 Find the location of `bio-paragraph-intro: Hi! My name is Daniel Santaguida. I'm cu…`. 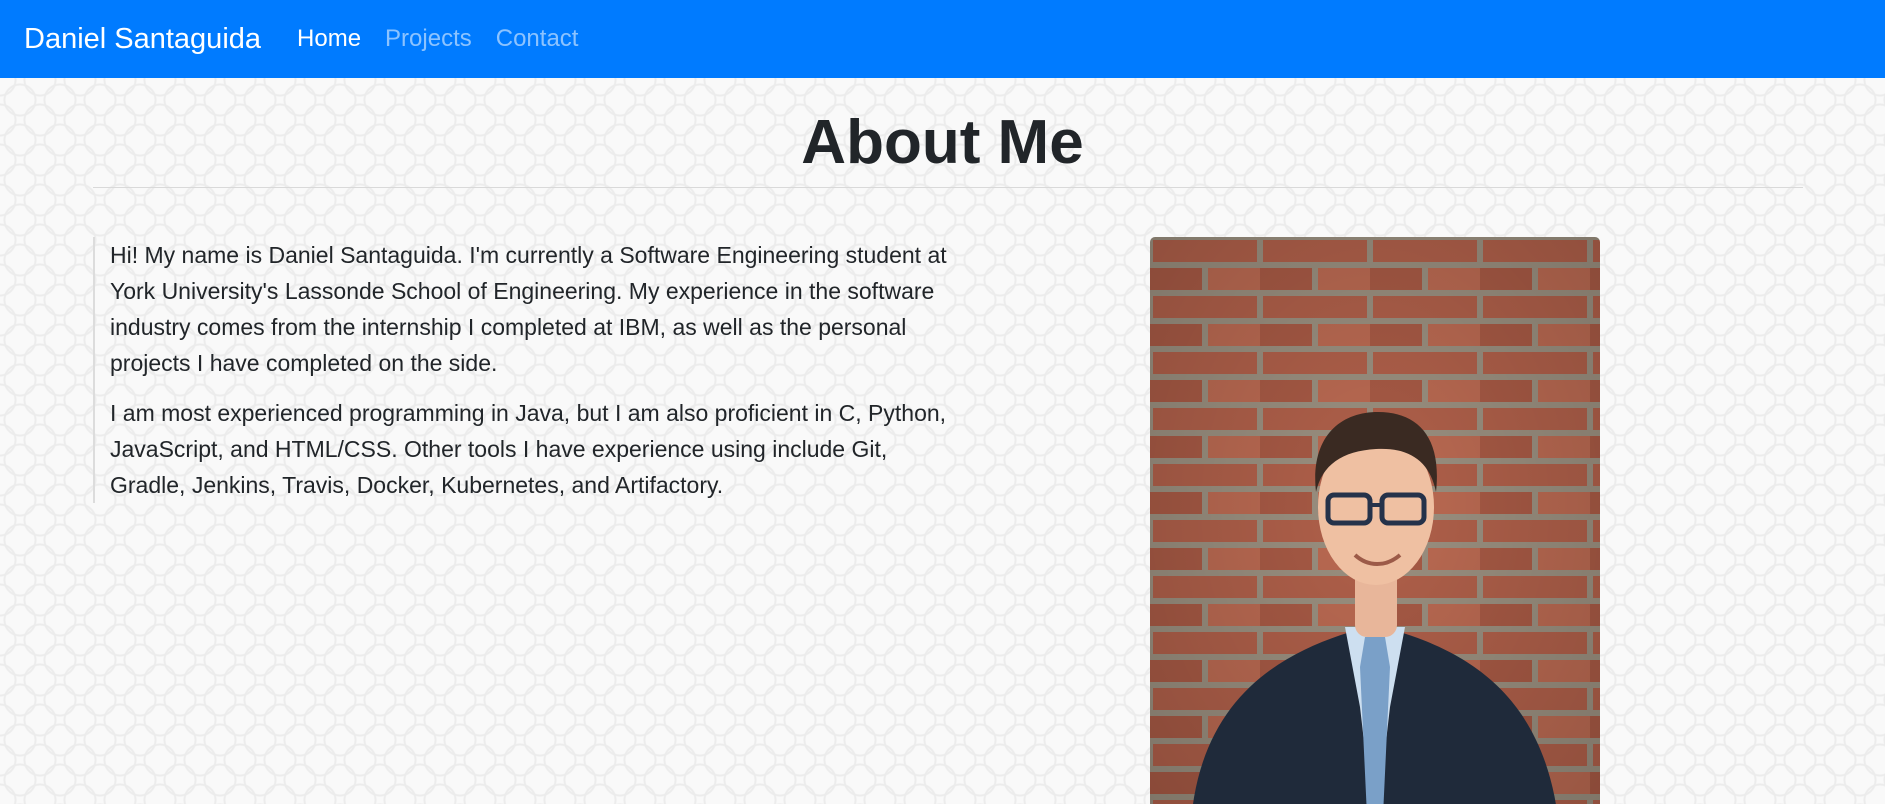

bio-paragraph-intro: Hi! My name is Daniel Santaguida. I'm cu… is located at coordinates (528, 309).